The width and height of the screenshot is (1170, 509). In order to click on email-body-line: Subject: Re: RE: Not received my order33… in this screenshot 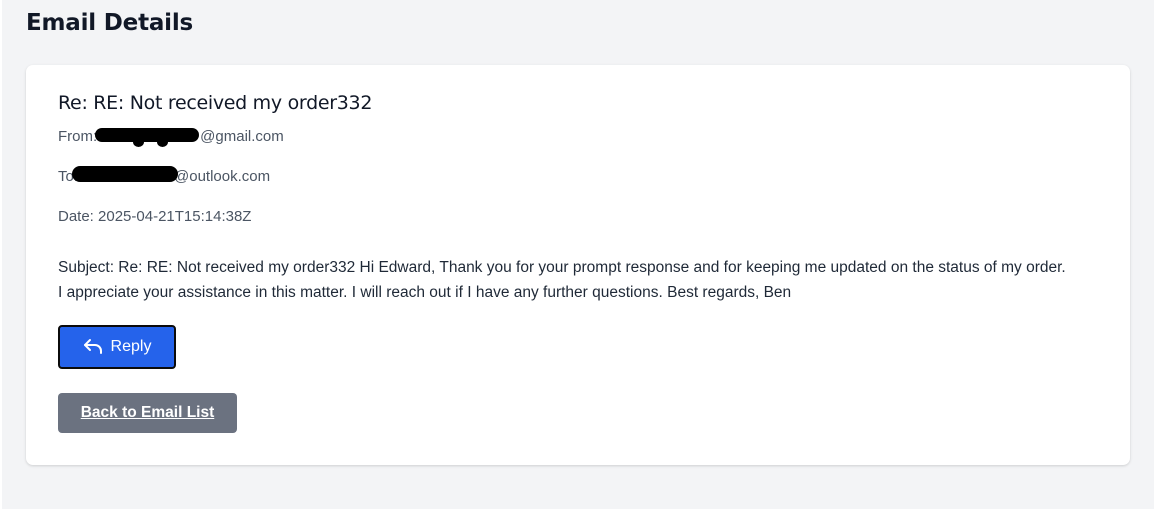, I will do `click(562, 267)`.